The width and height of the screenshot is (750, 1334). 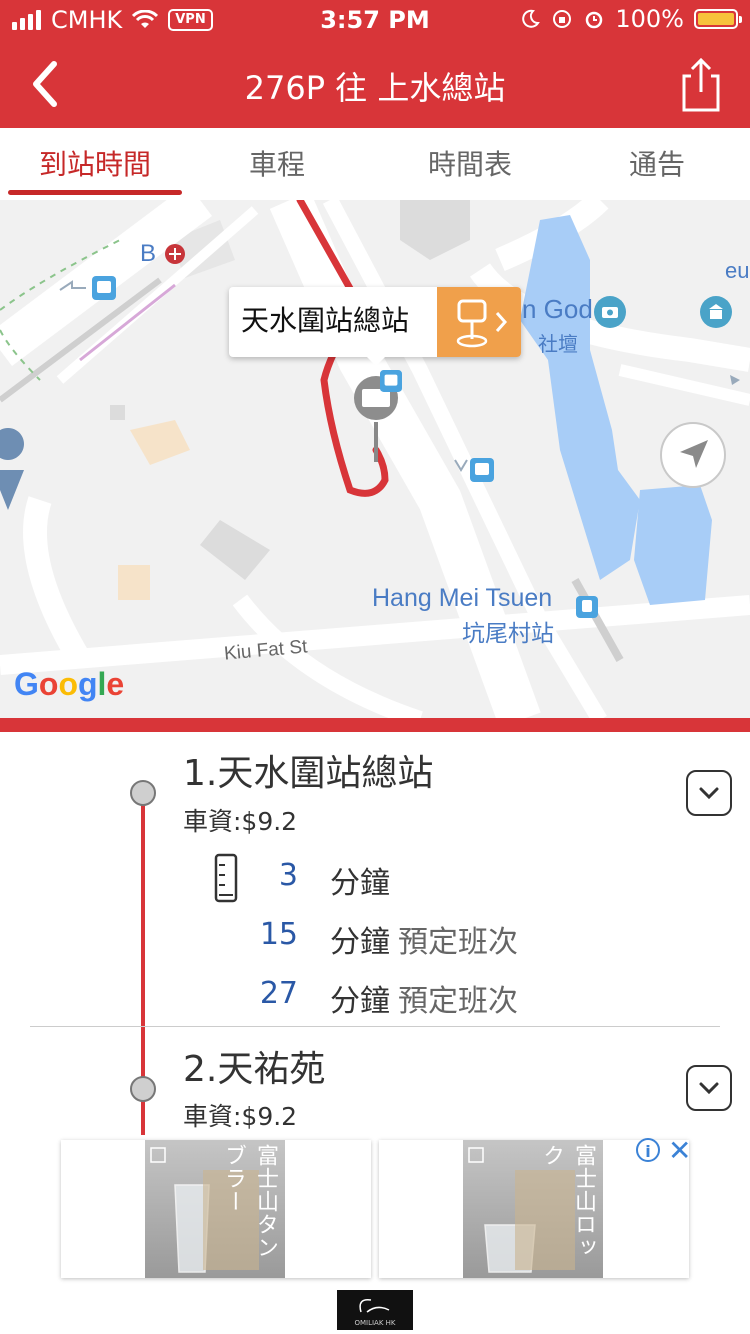 I want to click on tab-timetable: 時間表, so click(x=470, y=164).